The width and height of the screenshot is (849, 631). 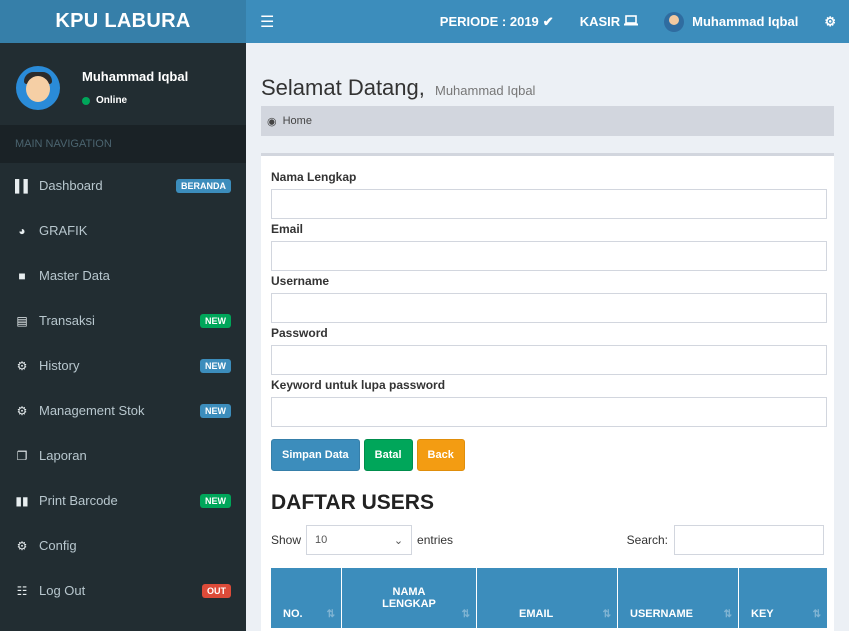 I want to click on column-header-username: USERNAME ⇅, so click(x=678, y=598).